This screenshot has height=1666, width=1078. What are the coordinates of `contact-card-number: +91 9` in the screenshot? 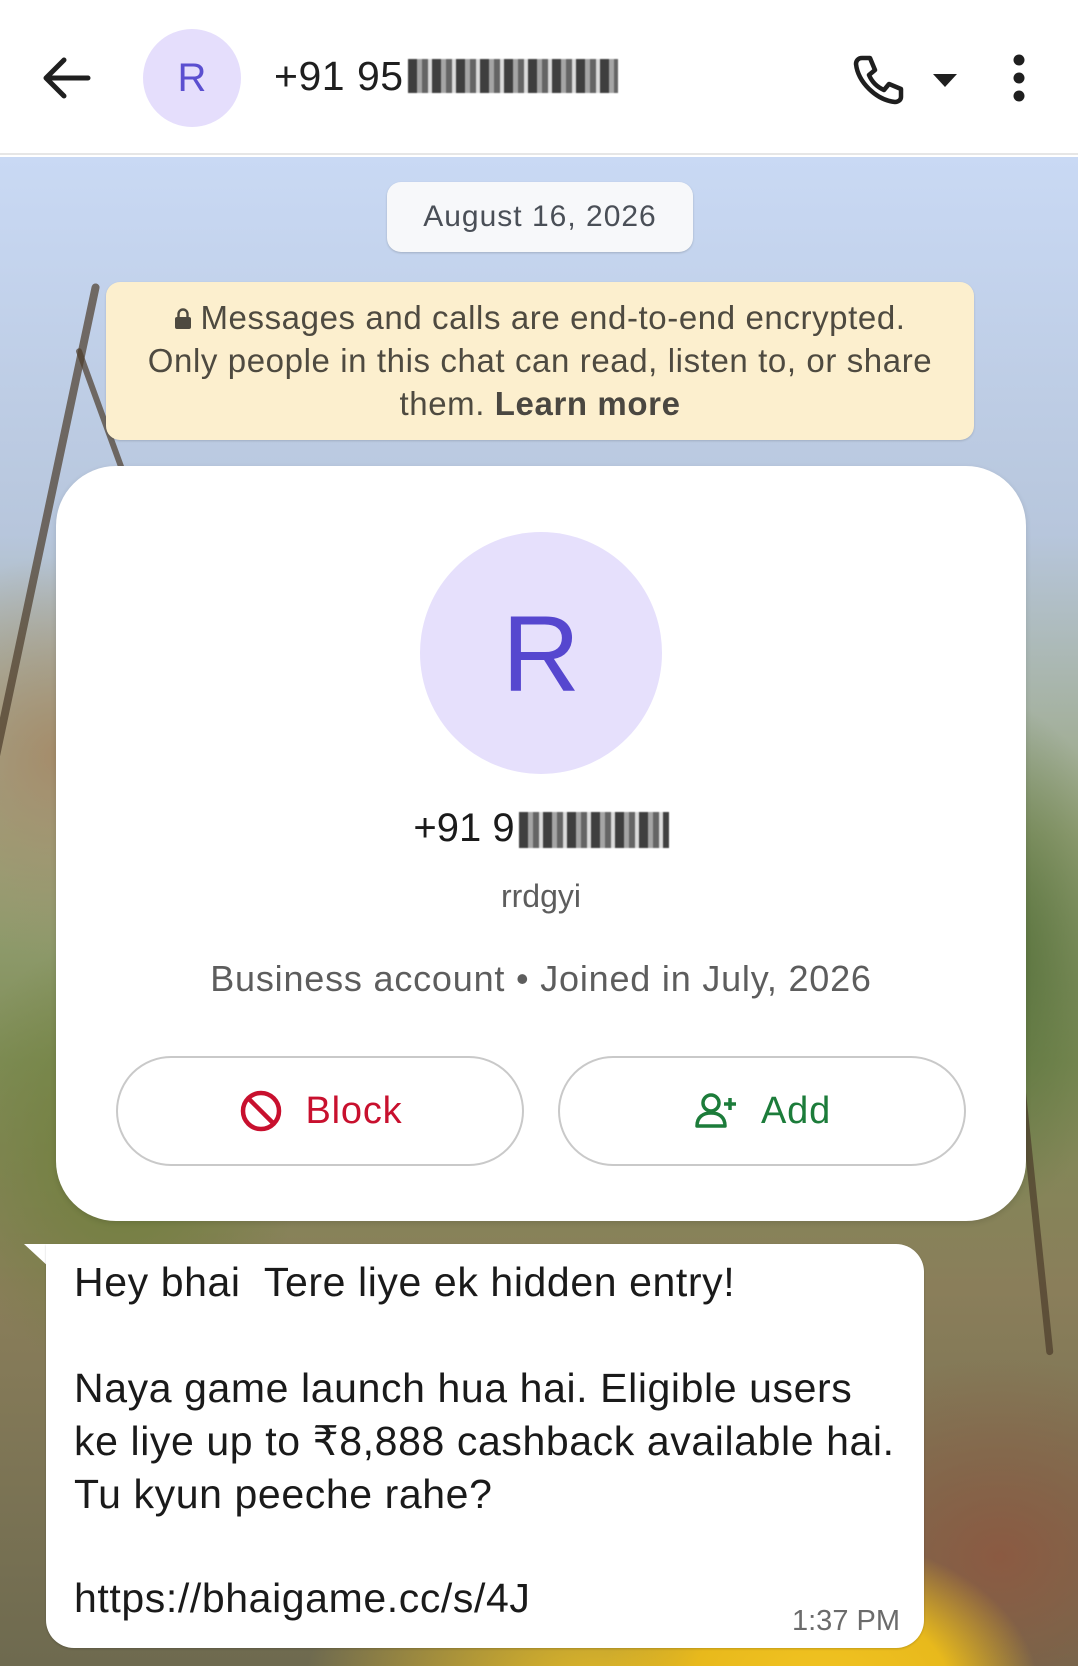 It's located at (541, 828).